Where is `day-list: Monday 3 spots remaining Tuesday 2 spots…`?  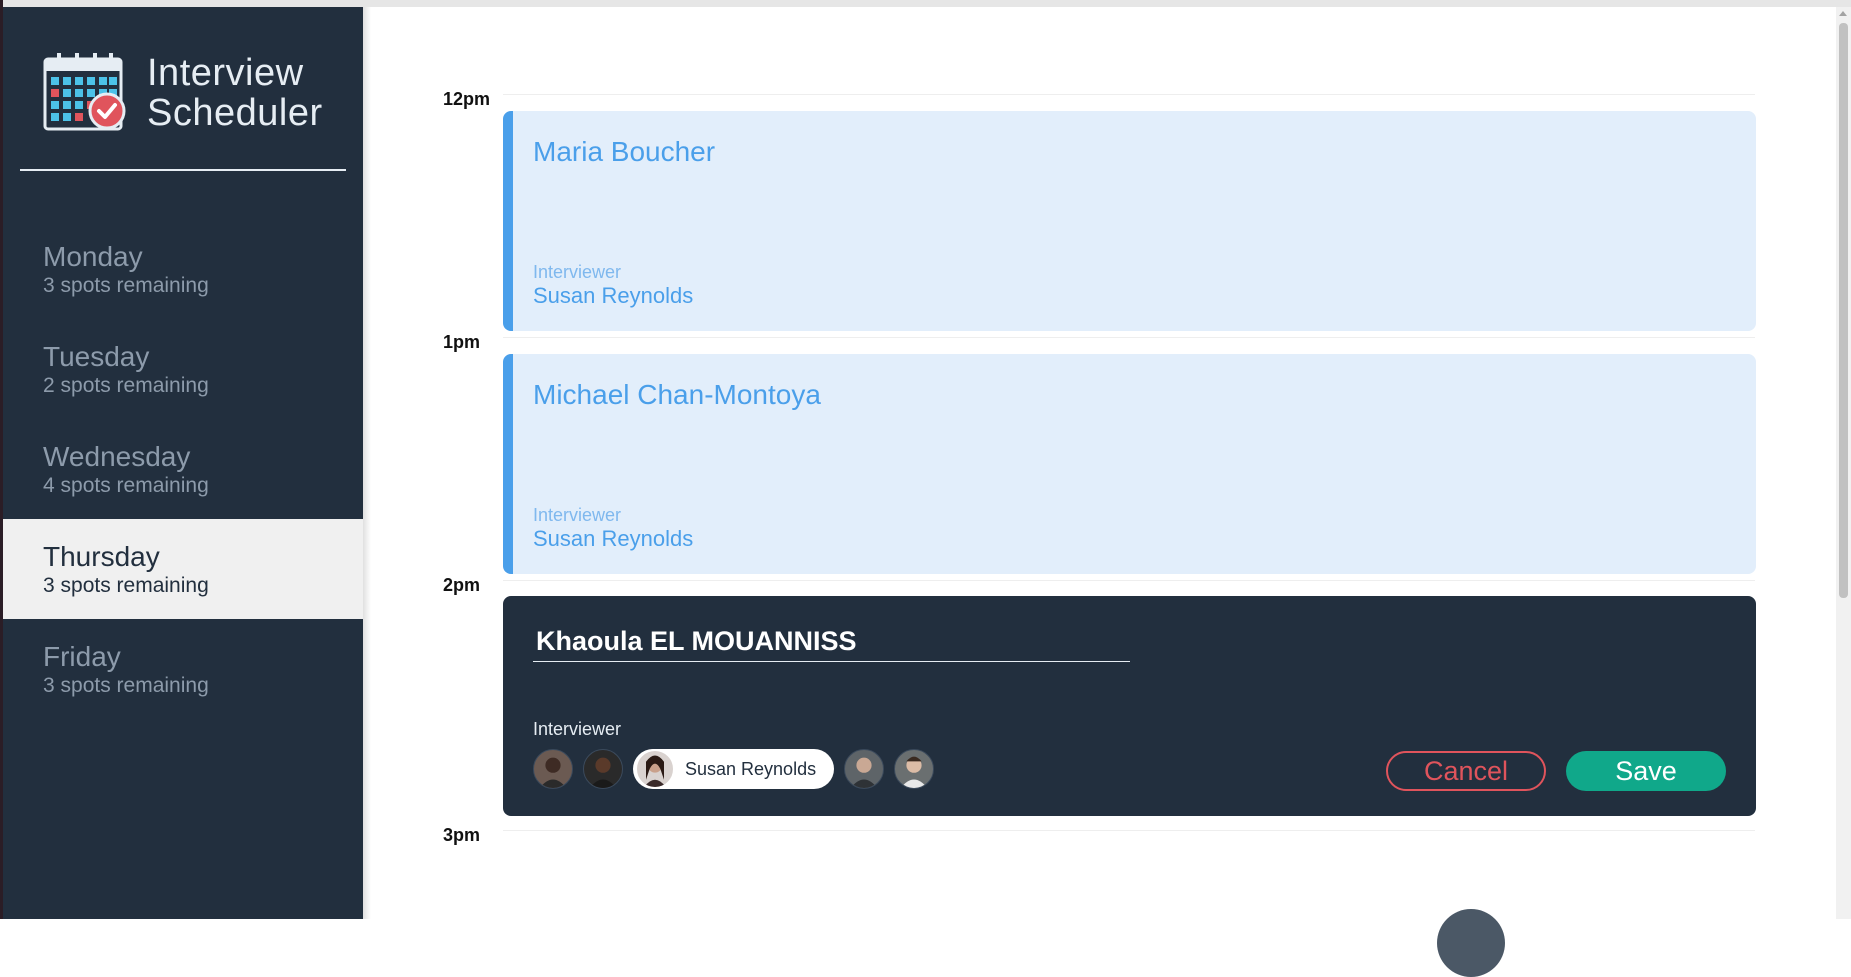
day-list: Monday 3 spots remaining Tuesday 2 spots… is located at coordinates (183, 469).